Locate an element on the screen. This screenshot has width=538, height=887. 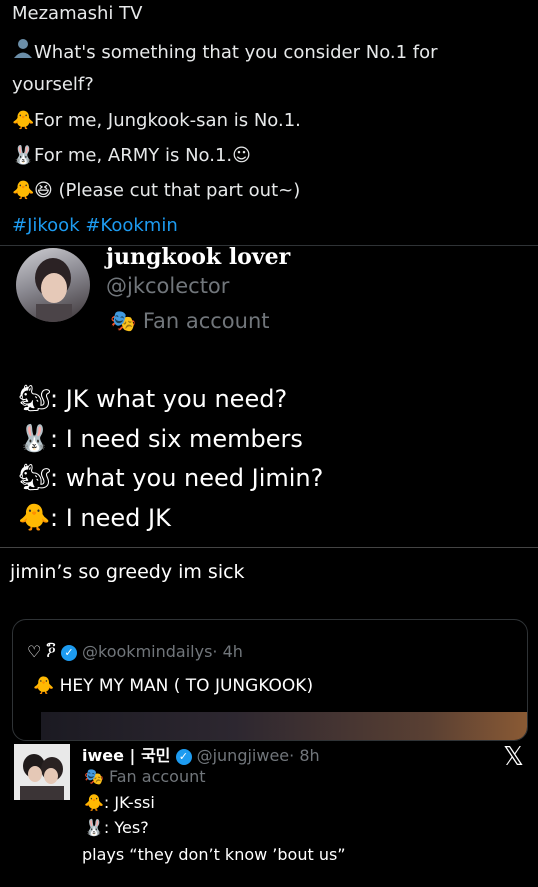
bust-icon is located at coordinates (23, 51).